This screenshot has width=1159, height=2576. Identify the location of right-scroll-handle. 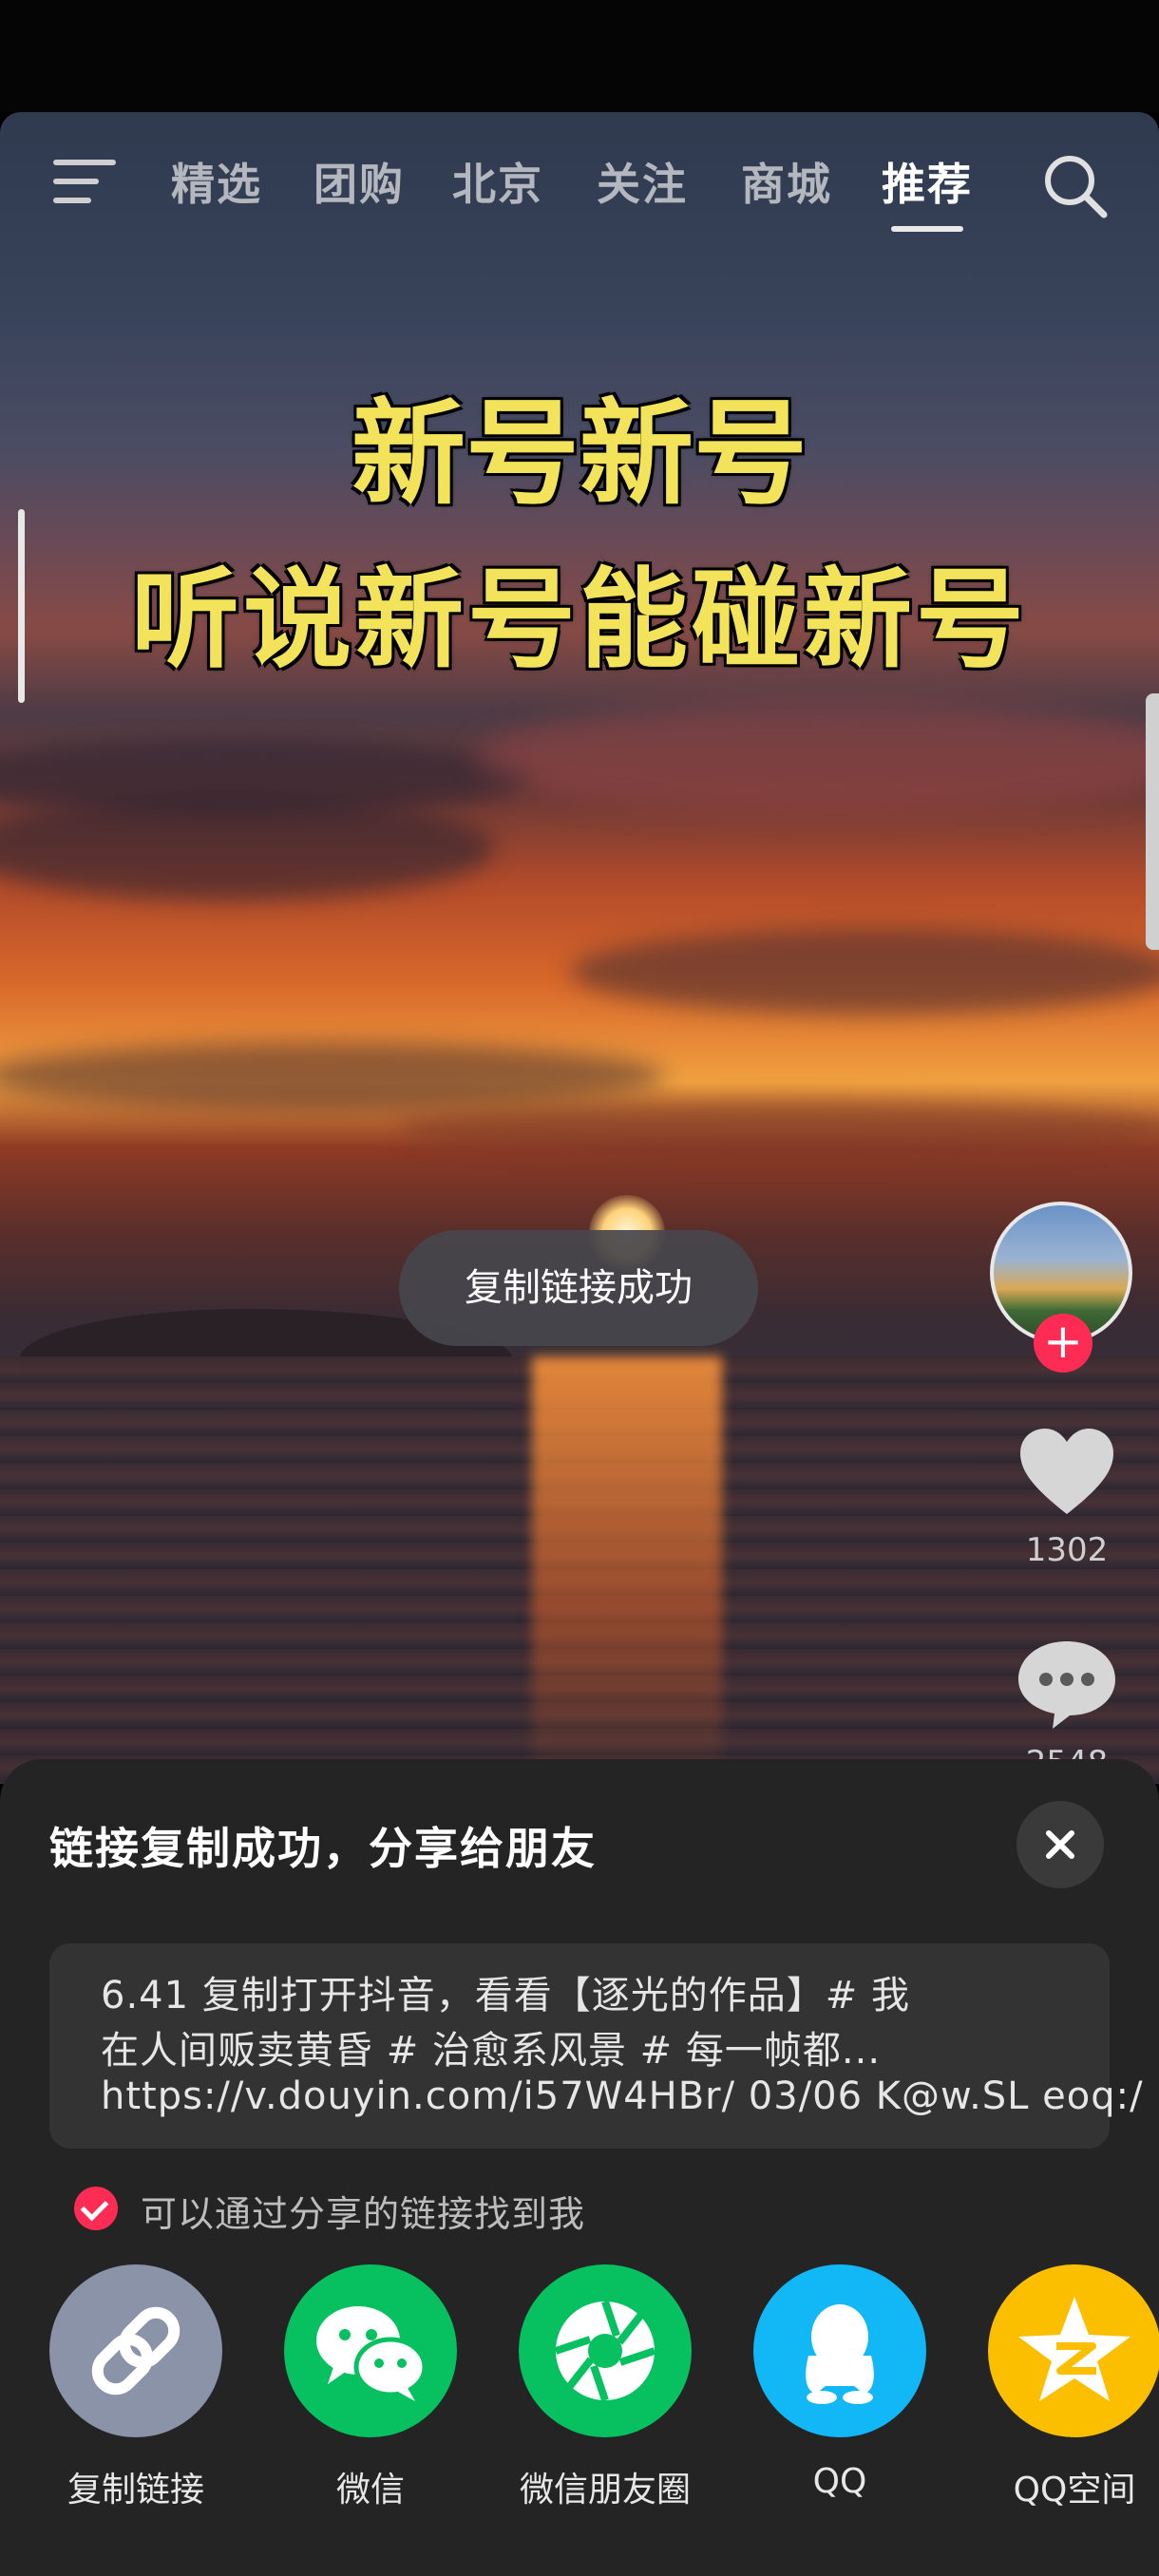
(1152, 821).